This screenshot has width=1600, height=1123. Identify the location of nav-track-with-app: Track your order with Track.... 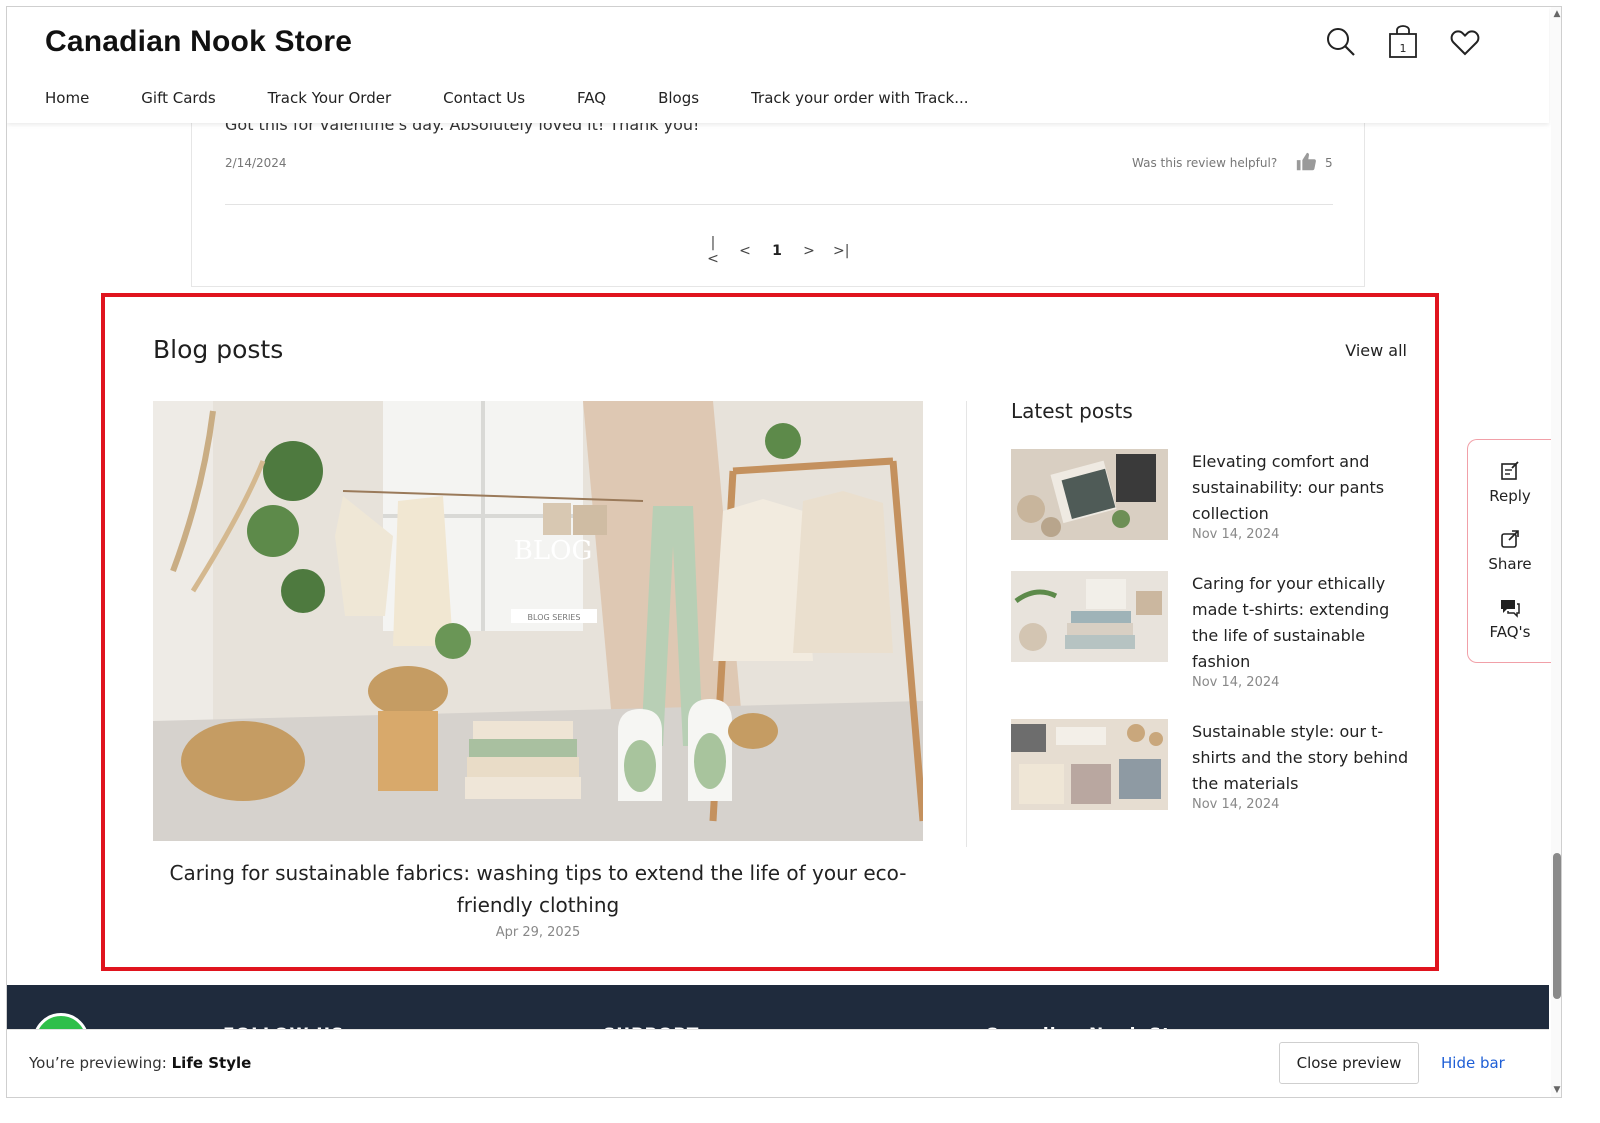
(859, 98).